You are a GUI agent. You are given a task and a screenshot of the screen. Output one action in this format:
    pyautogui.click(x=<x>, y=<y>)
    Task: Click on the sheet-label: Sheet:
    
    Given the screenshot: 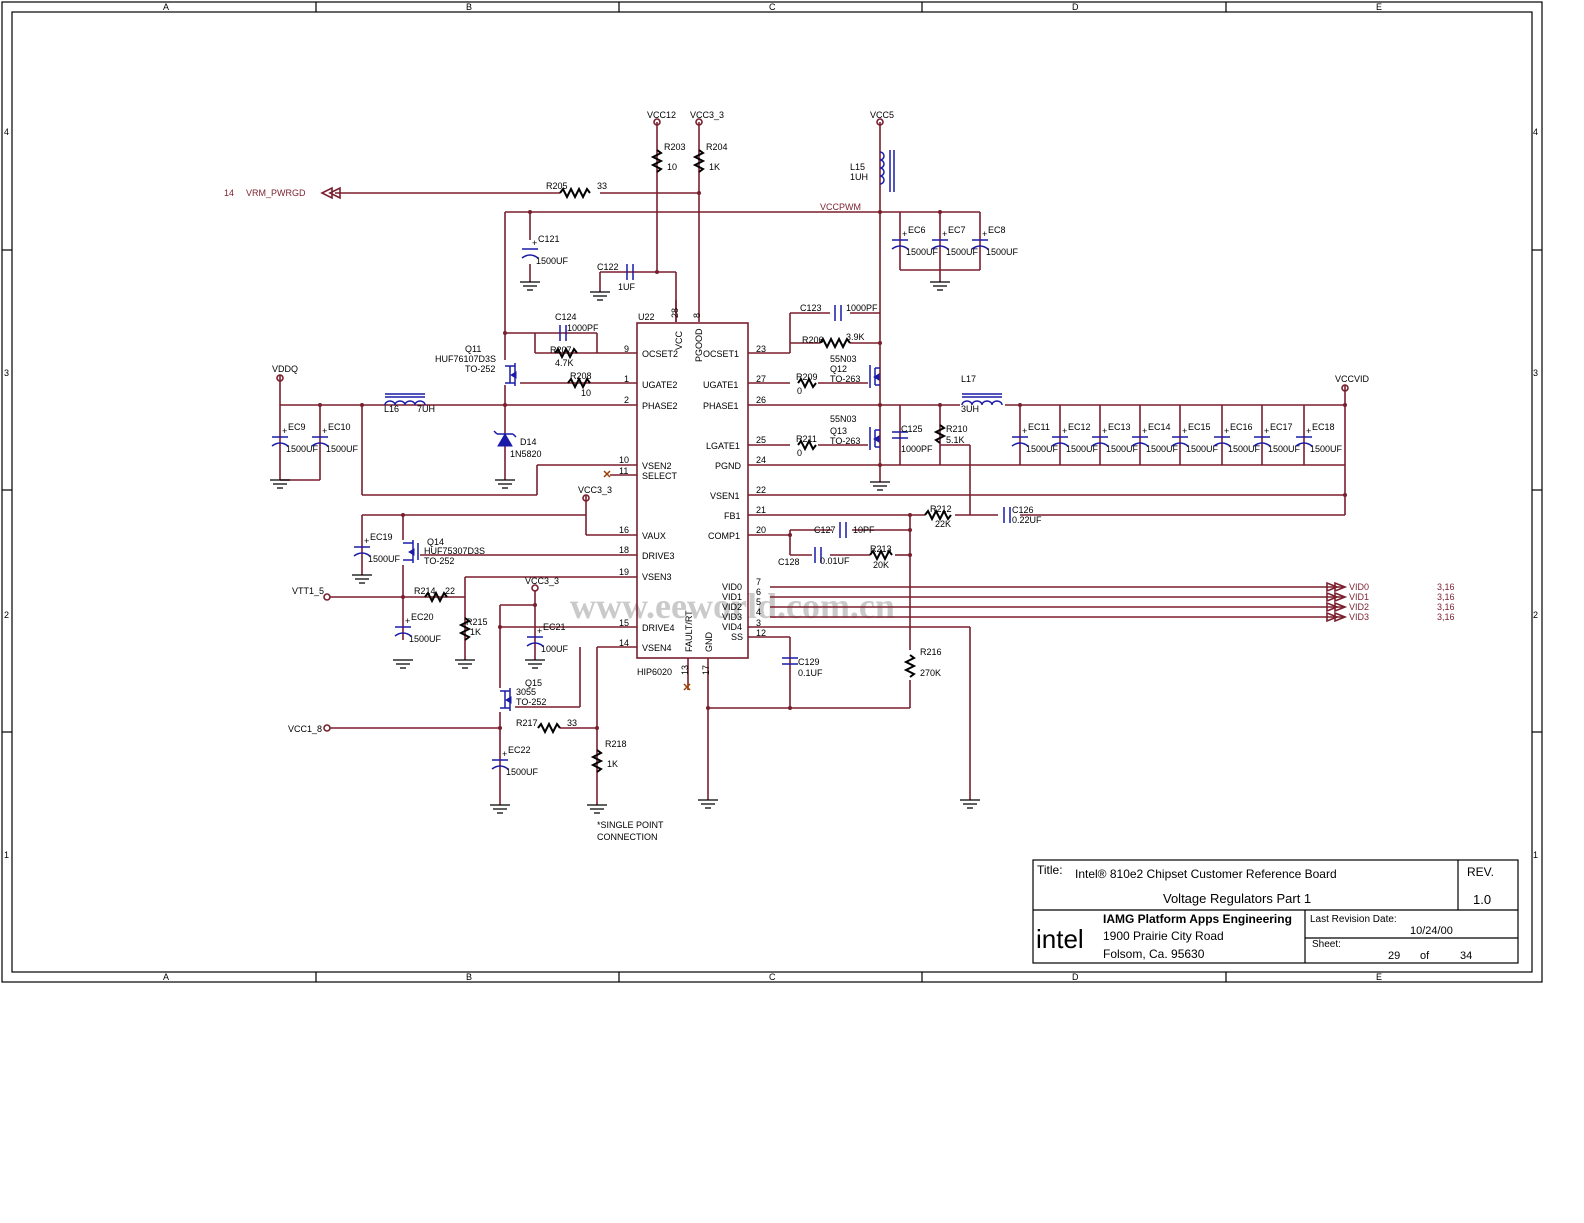 What is the action you would take?
    pyautogui.click(x=1326, y=944)
    